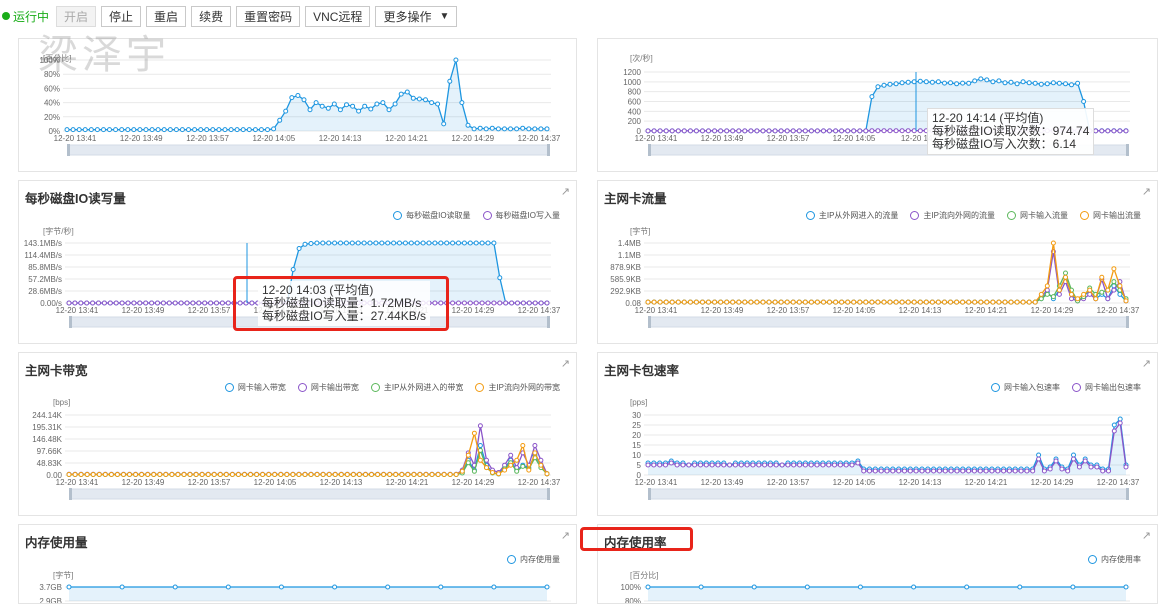 This screenshot has width=1158, height=604. What do you see at coordinates (45, 267) in the screenshot?
I see `y-tick-label: 85.8MB/s` at bounding box center [45, 267].